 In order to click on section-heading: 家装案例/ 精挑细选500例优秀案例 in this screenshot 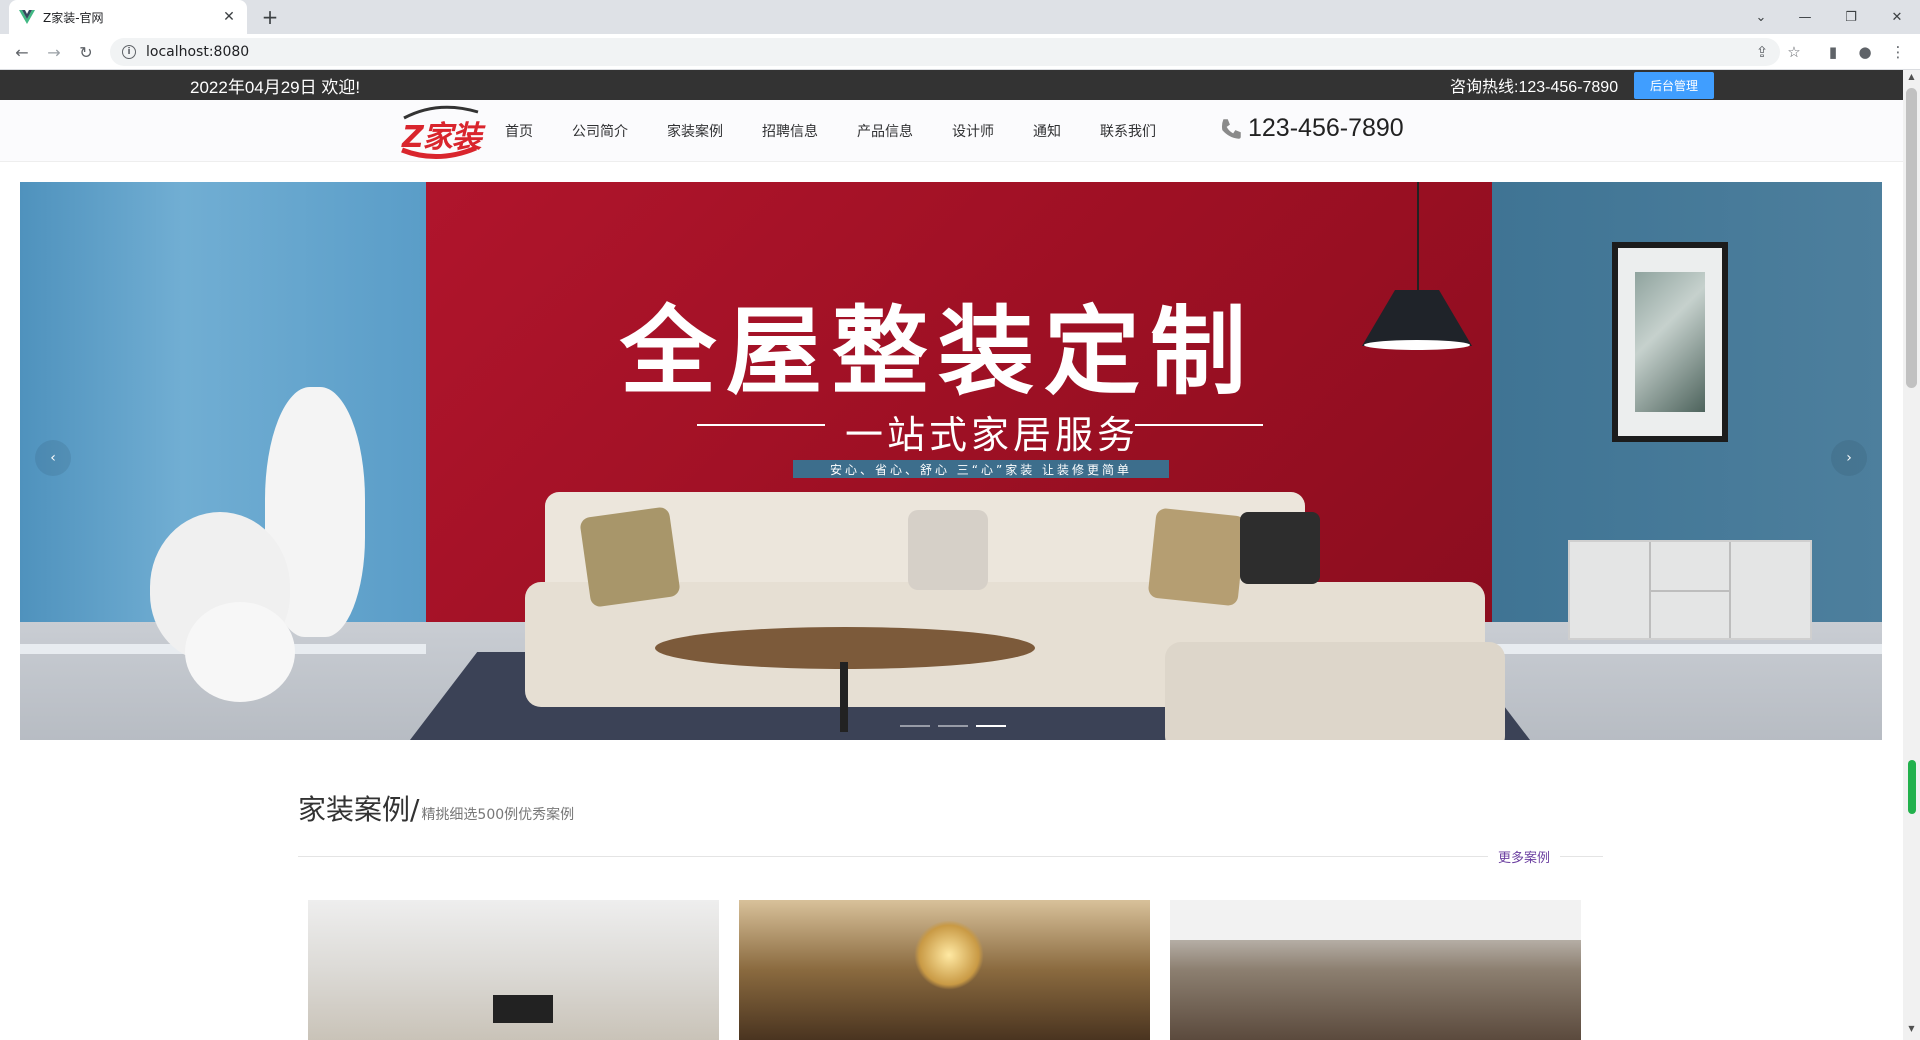, I will do `click(436, 808)`.